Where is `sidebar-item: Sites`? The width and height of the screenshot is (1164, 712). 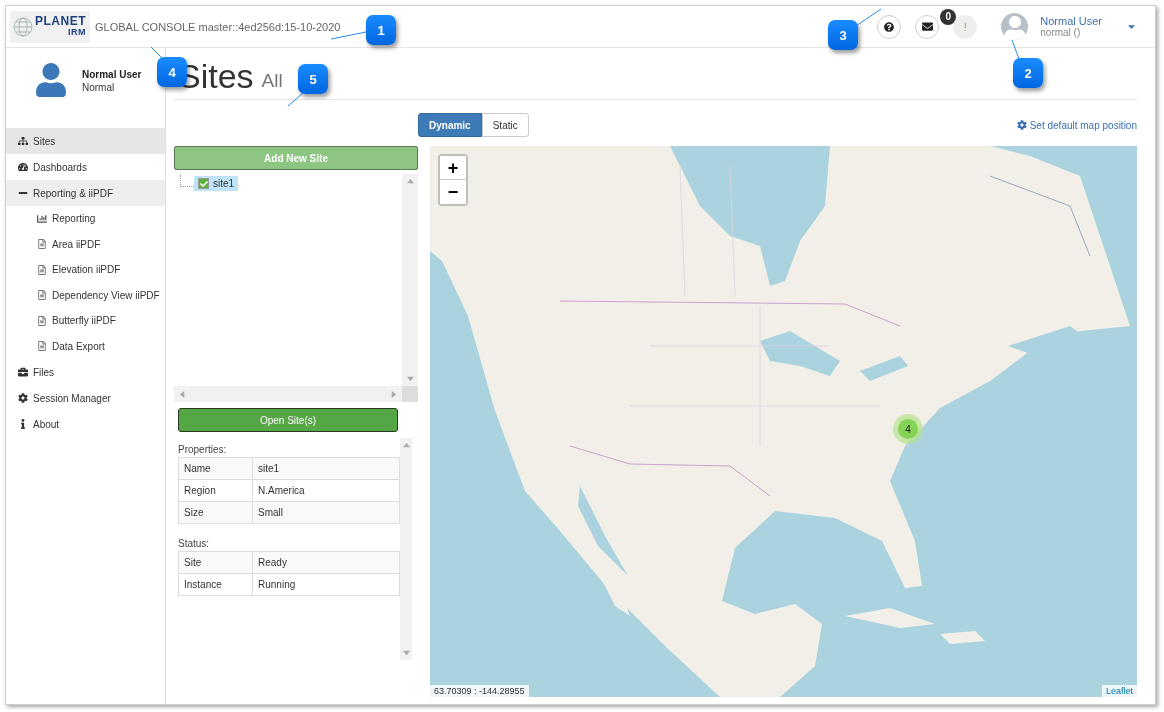 sidebar-item: Sites is located at coordinates (85, 141).